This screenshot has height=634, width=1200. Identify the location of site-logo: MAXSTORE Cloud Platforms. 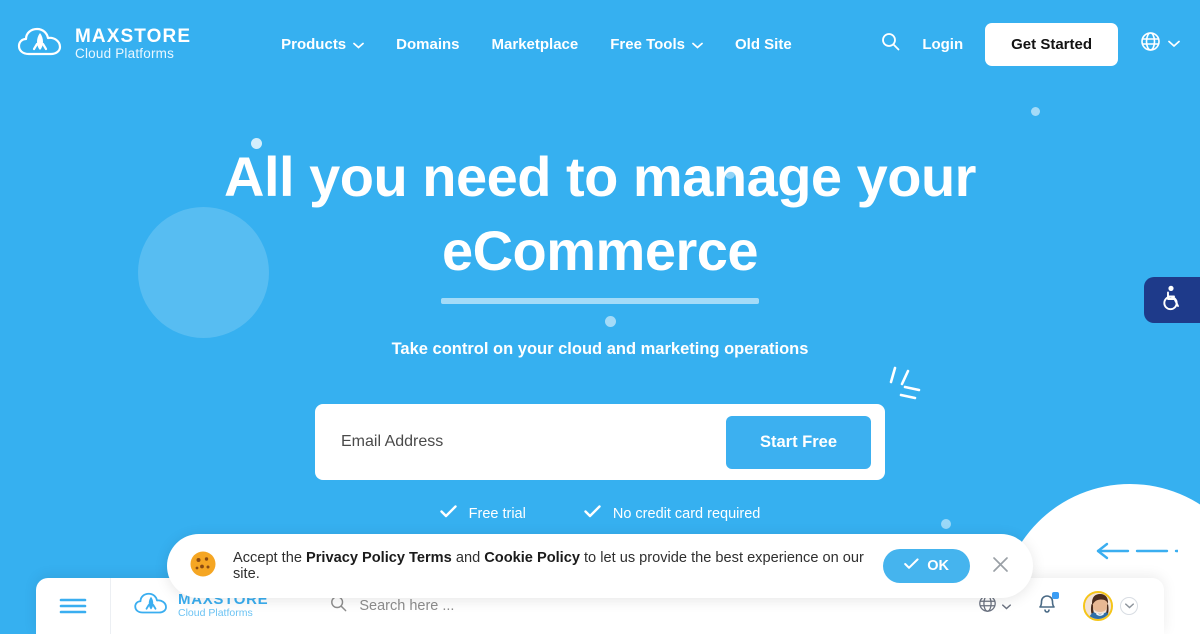
(103, 44).